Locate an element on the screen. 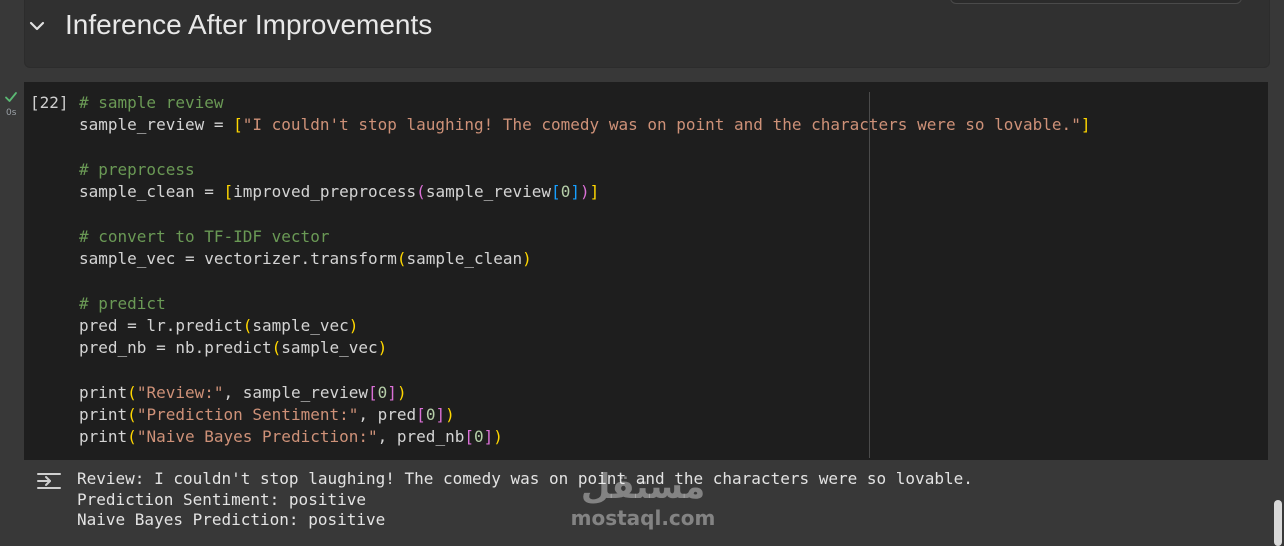  check-icon is located at coordinates (11, 97).